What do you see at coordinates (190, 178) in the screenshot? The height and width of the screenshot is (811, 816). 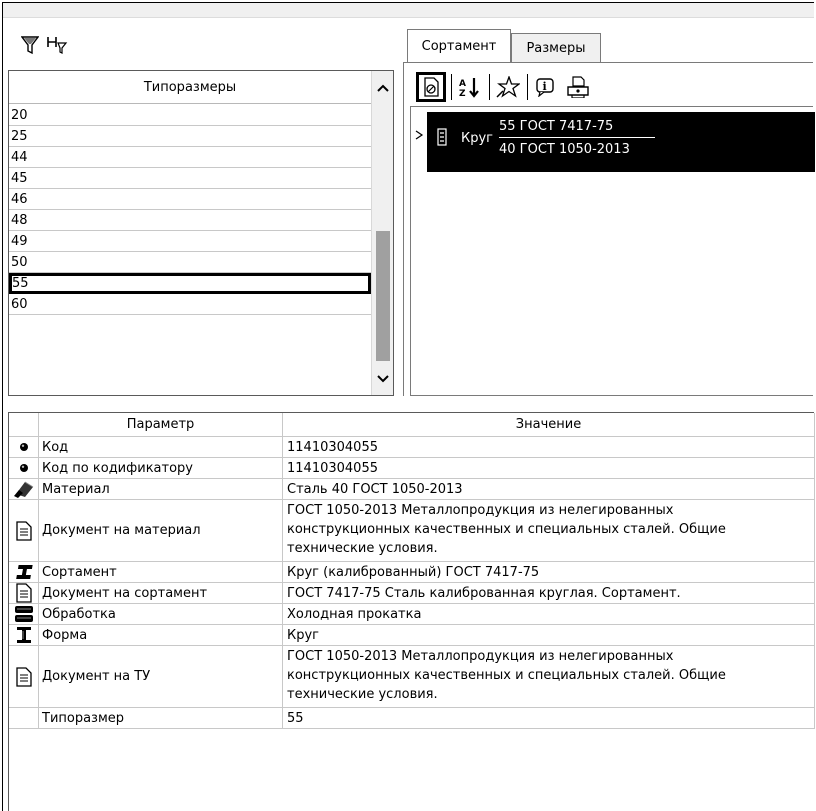 I see `size-item: 45` at bounding box center [190, 178].